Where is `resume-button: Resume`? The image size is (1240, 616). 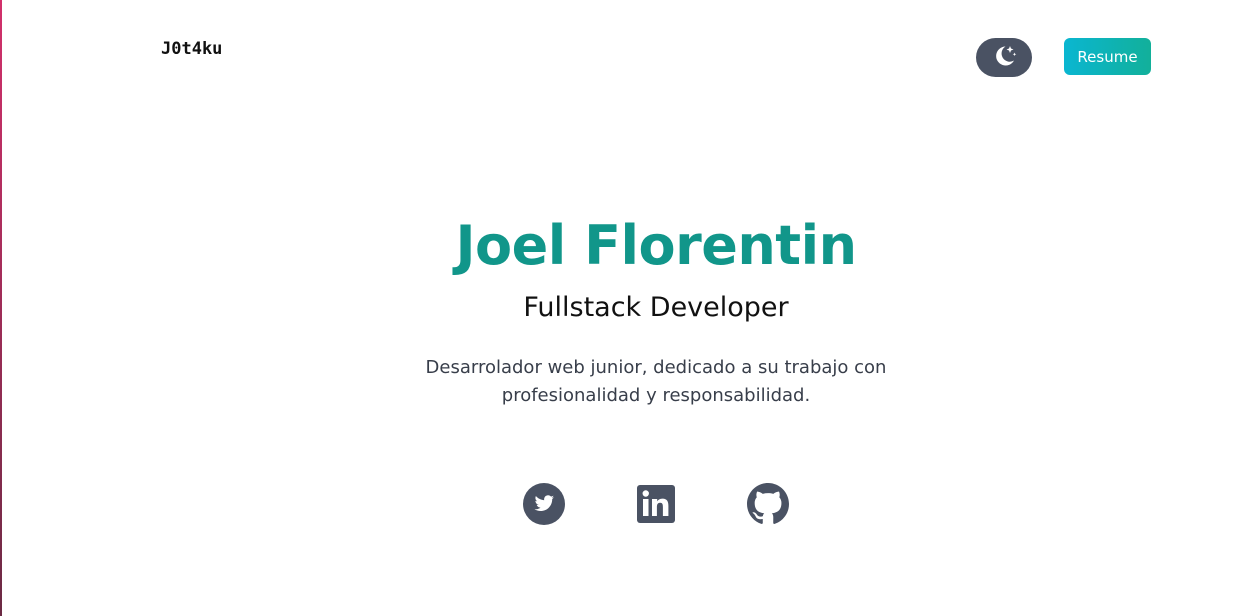 resume-button: Resume is located at coordinates (1107, 56).